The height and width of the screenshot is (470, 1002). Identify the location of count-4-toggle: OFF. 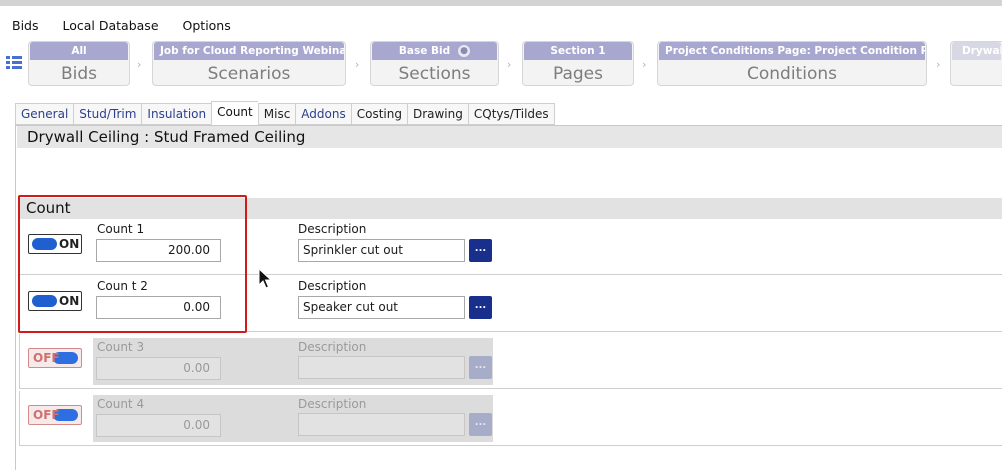
(55, 415).